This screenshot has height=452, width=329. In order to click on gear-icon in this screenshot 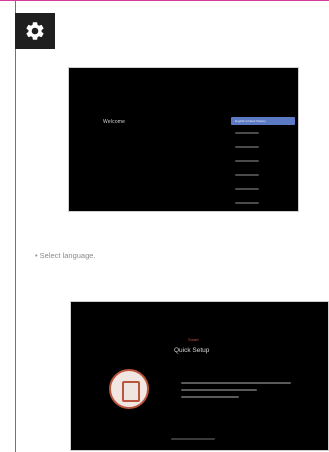, I will do `click(35, 31)`.